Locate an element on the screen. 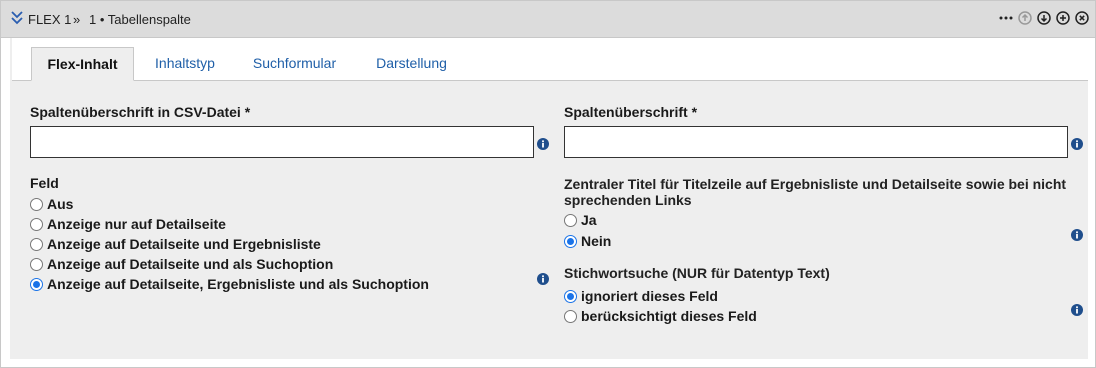 Image resolution: width=1096 pixels, height=368 pixels. radio-label: Aus is located at coordinates (60, 204).